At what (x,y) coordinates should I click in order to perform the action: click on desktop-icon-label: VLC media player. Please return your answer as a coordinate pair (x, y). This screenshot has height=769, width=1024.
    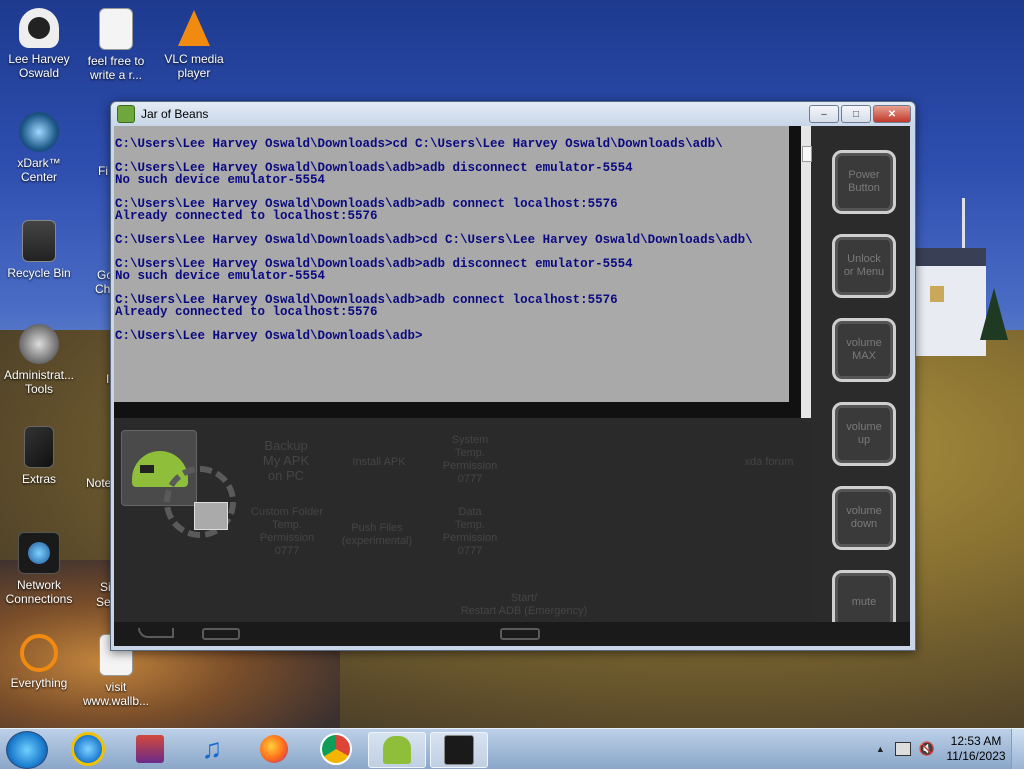
    Looking at the image, I should click on (194, 66).